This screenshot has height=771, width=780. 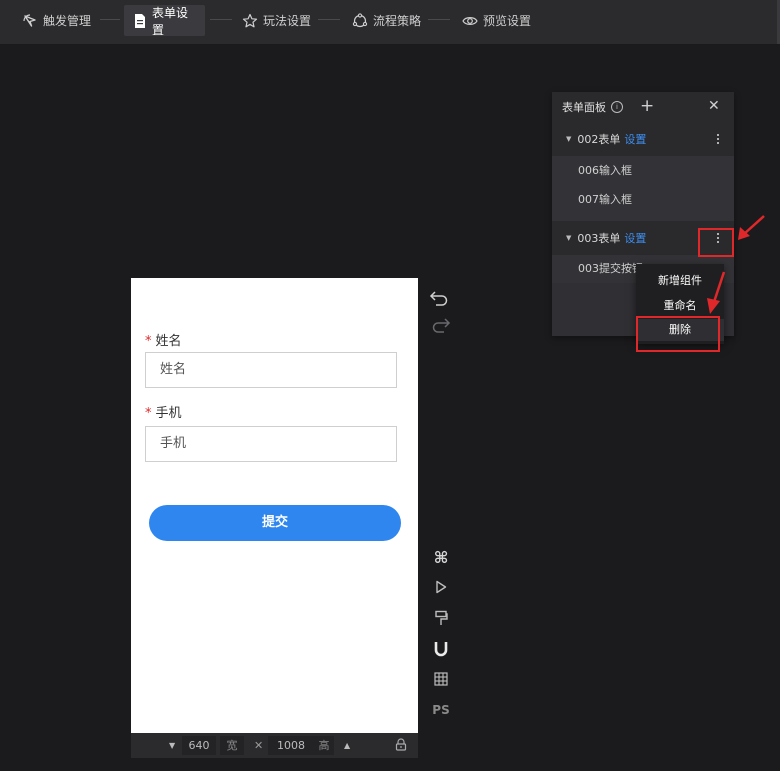 I want to click on canvas-width-input: 640, so click(x=199, y=745).